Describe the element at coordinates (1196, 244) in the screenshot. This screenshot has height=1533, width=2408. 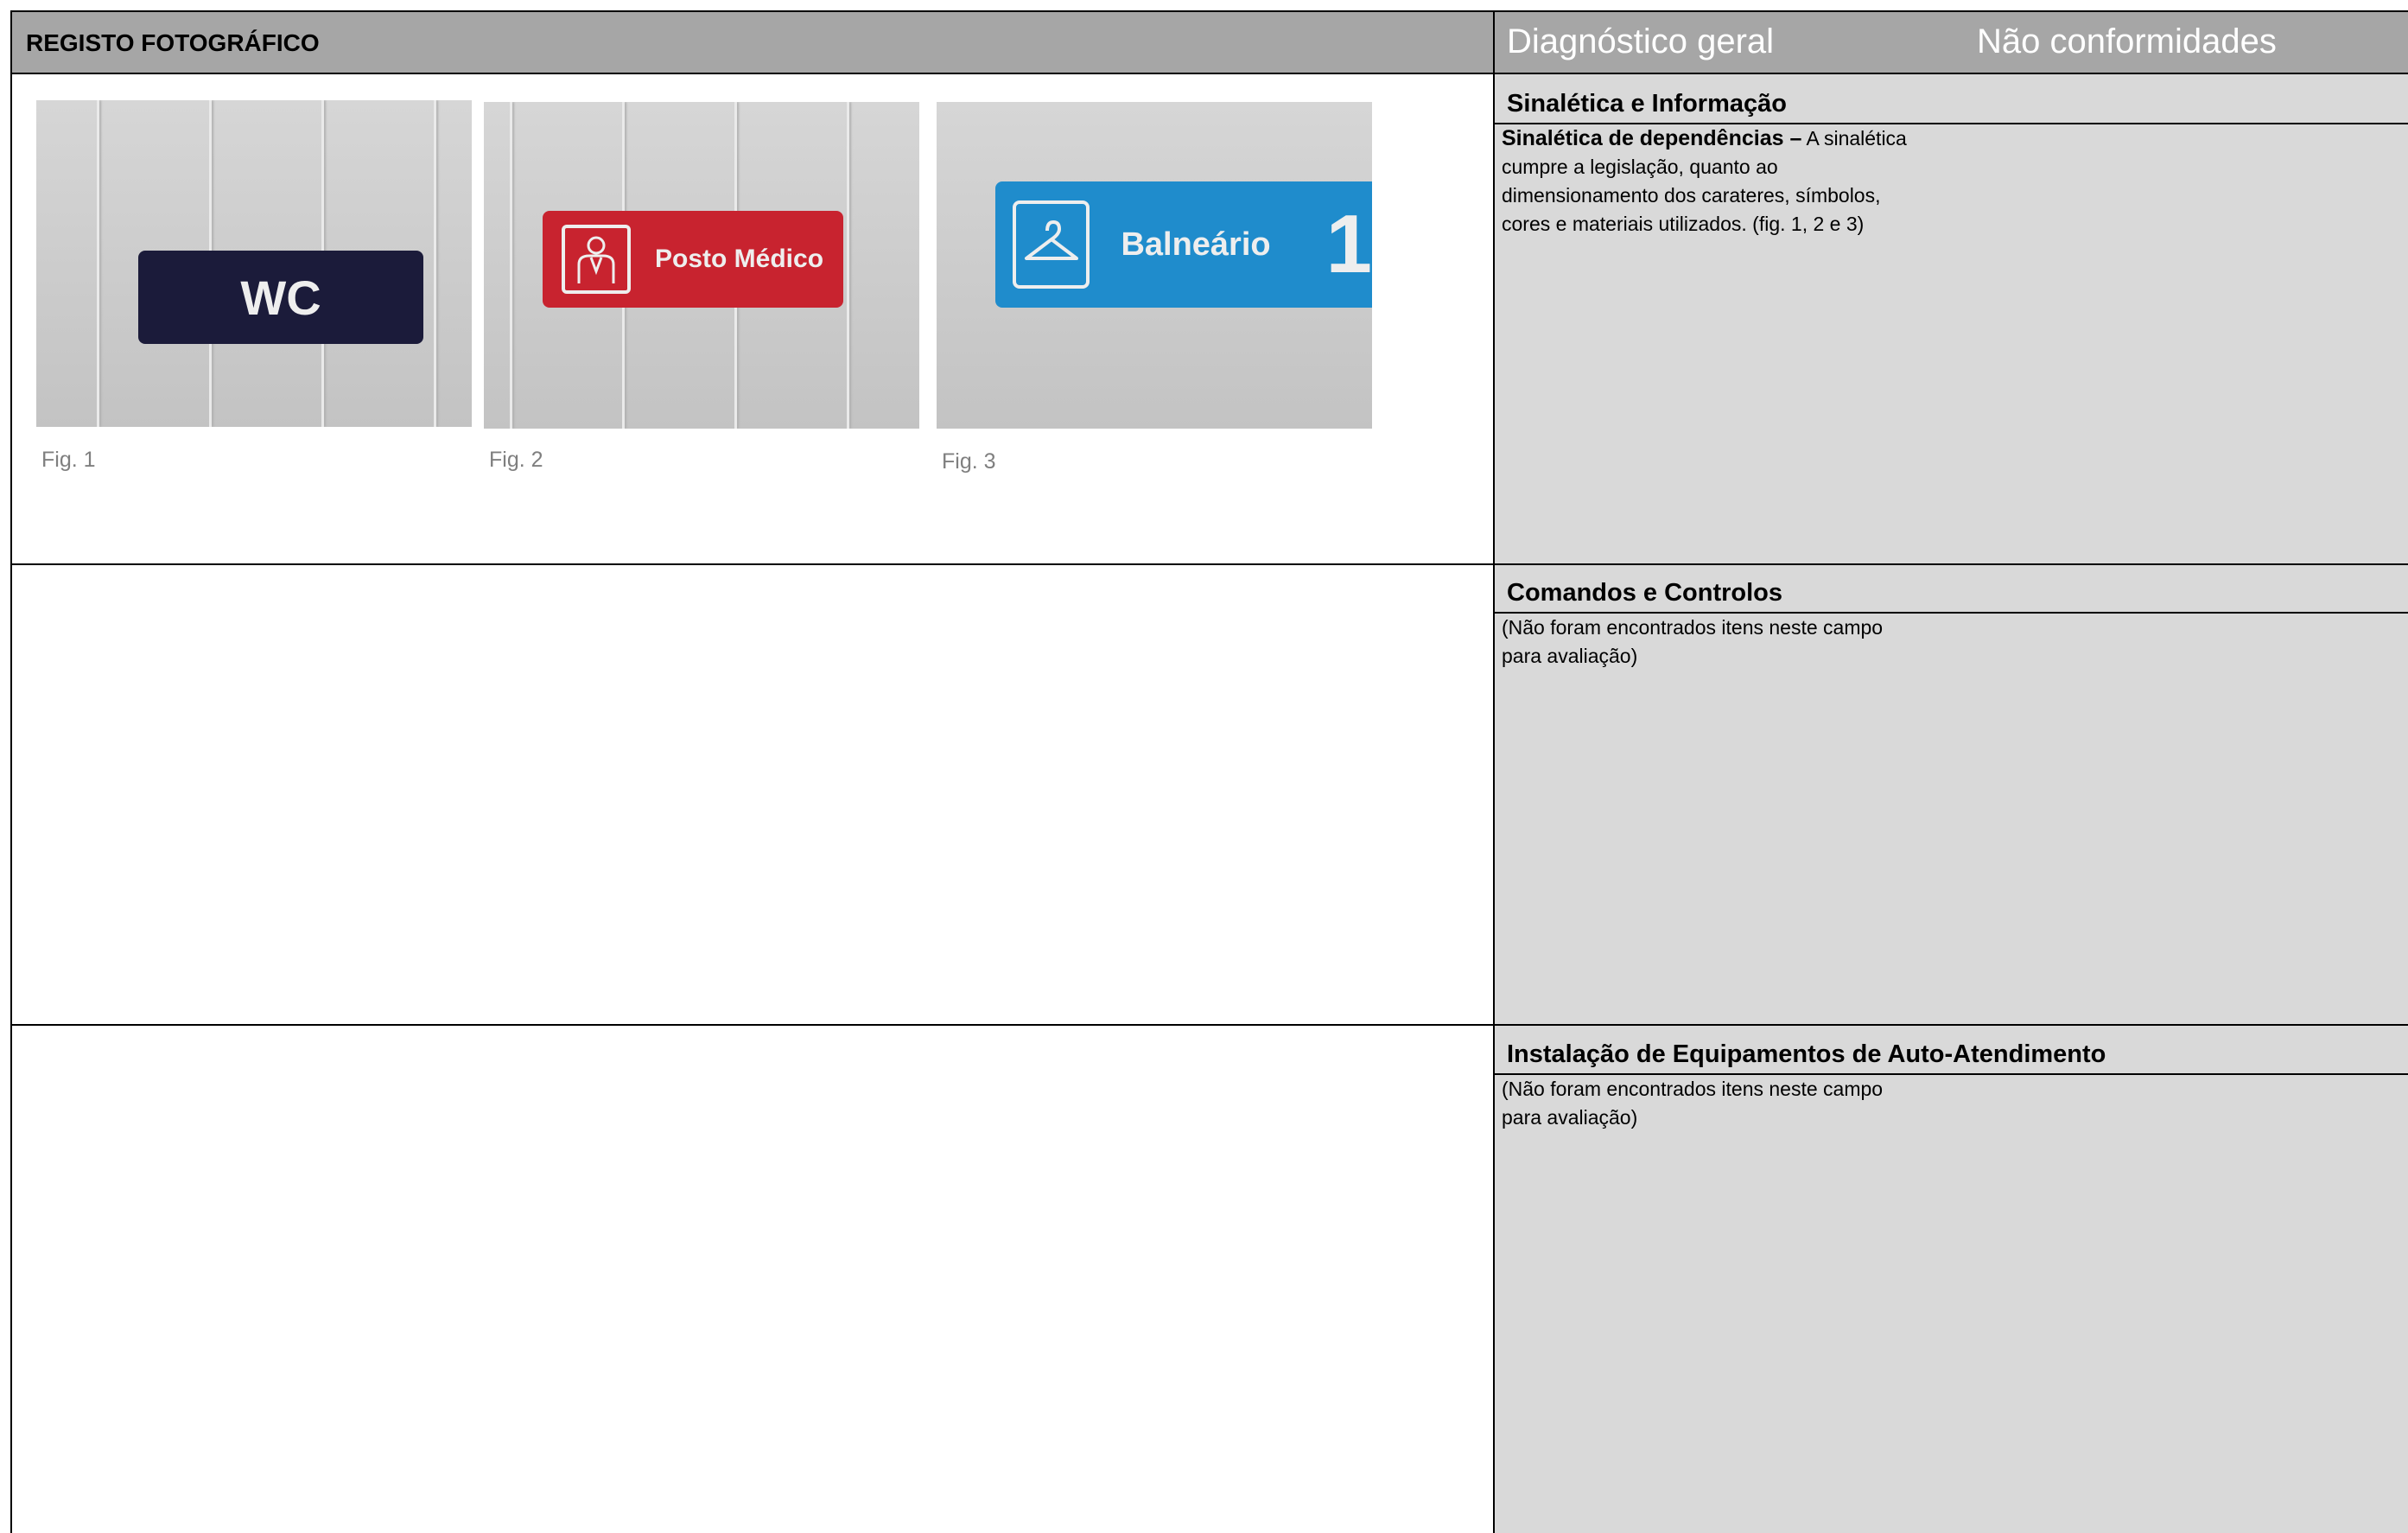
I see `changing-room-sign-text: Balneário` at that location.